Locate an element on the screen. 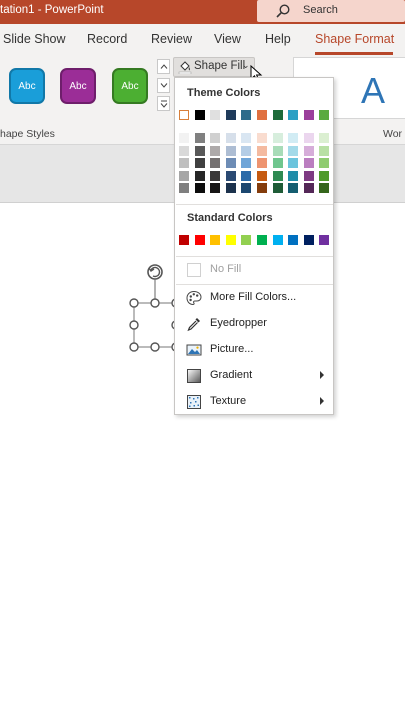 The height and width of the screenshot is (720, 405). theme-color-swatch-selected is located at coordinates (184, 115).